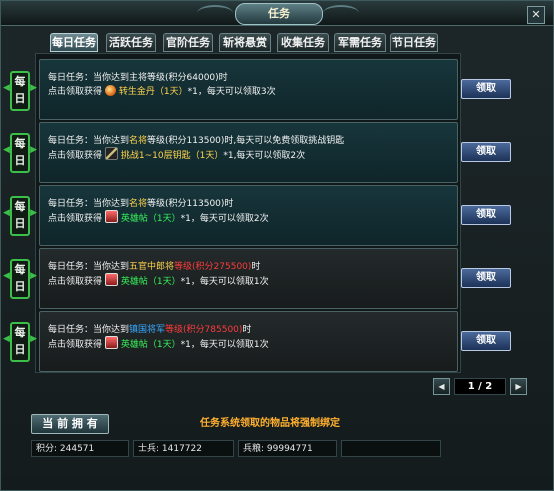 This screenshot has width=554, height=491. Describe the element at coordinates (190, 204) in the screenshot. I see `condition-suffix: 等级(积分113500)时` at that location.